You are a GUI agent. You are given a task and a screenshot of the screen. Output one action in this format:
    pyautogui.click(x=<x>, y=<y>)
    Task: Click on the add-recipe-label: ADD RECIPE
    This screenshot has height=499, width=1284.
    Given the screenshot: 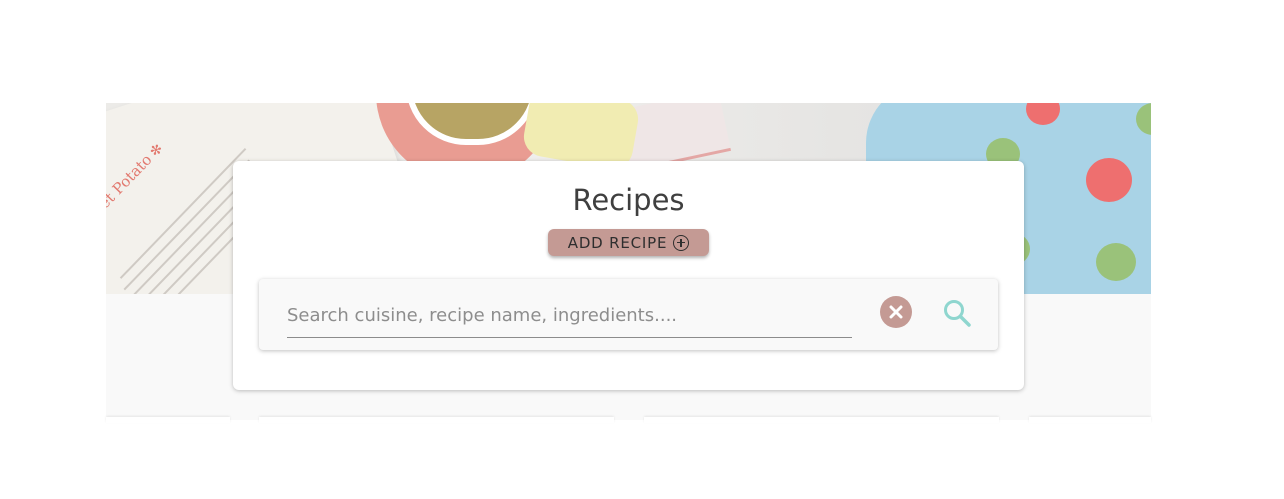 What is the action you would take?
    pyautogui.click(x=617, y=242)
    